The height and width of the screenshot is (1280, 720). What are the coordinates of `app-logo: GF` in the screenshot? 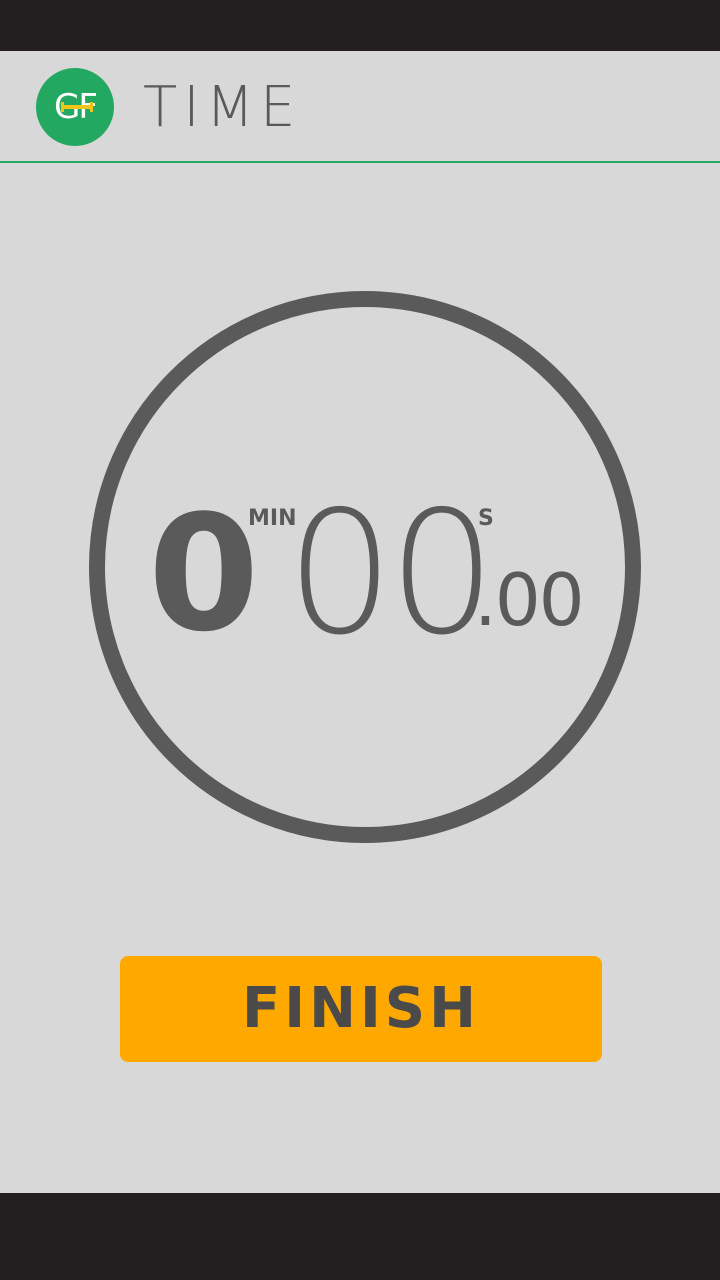 It's located at (75, 107).